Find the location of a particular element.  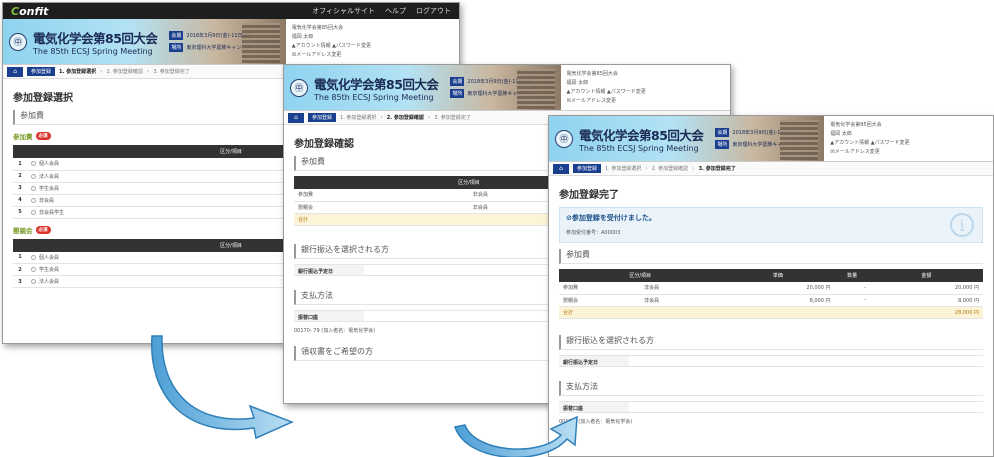

column-qty: 数量 is located at coordinates (852, 275).